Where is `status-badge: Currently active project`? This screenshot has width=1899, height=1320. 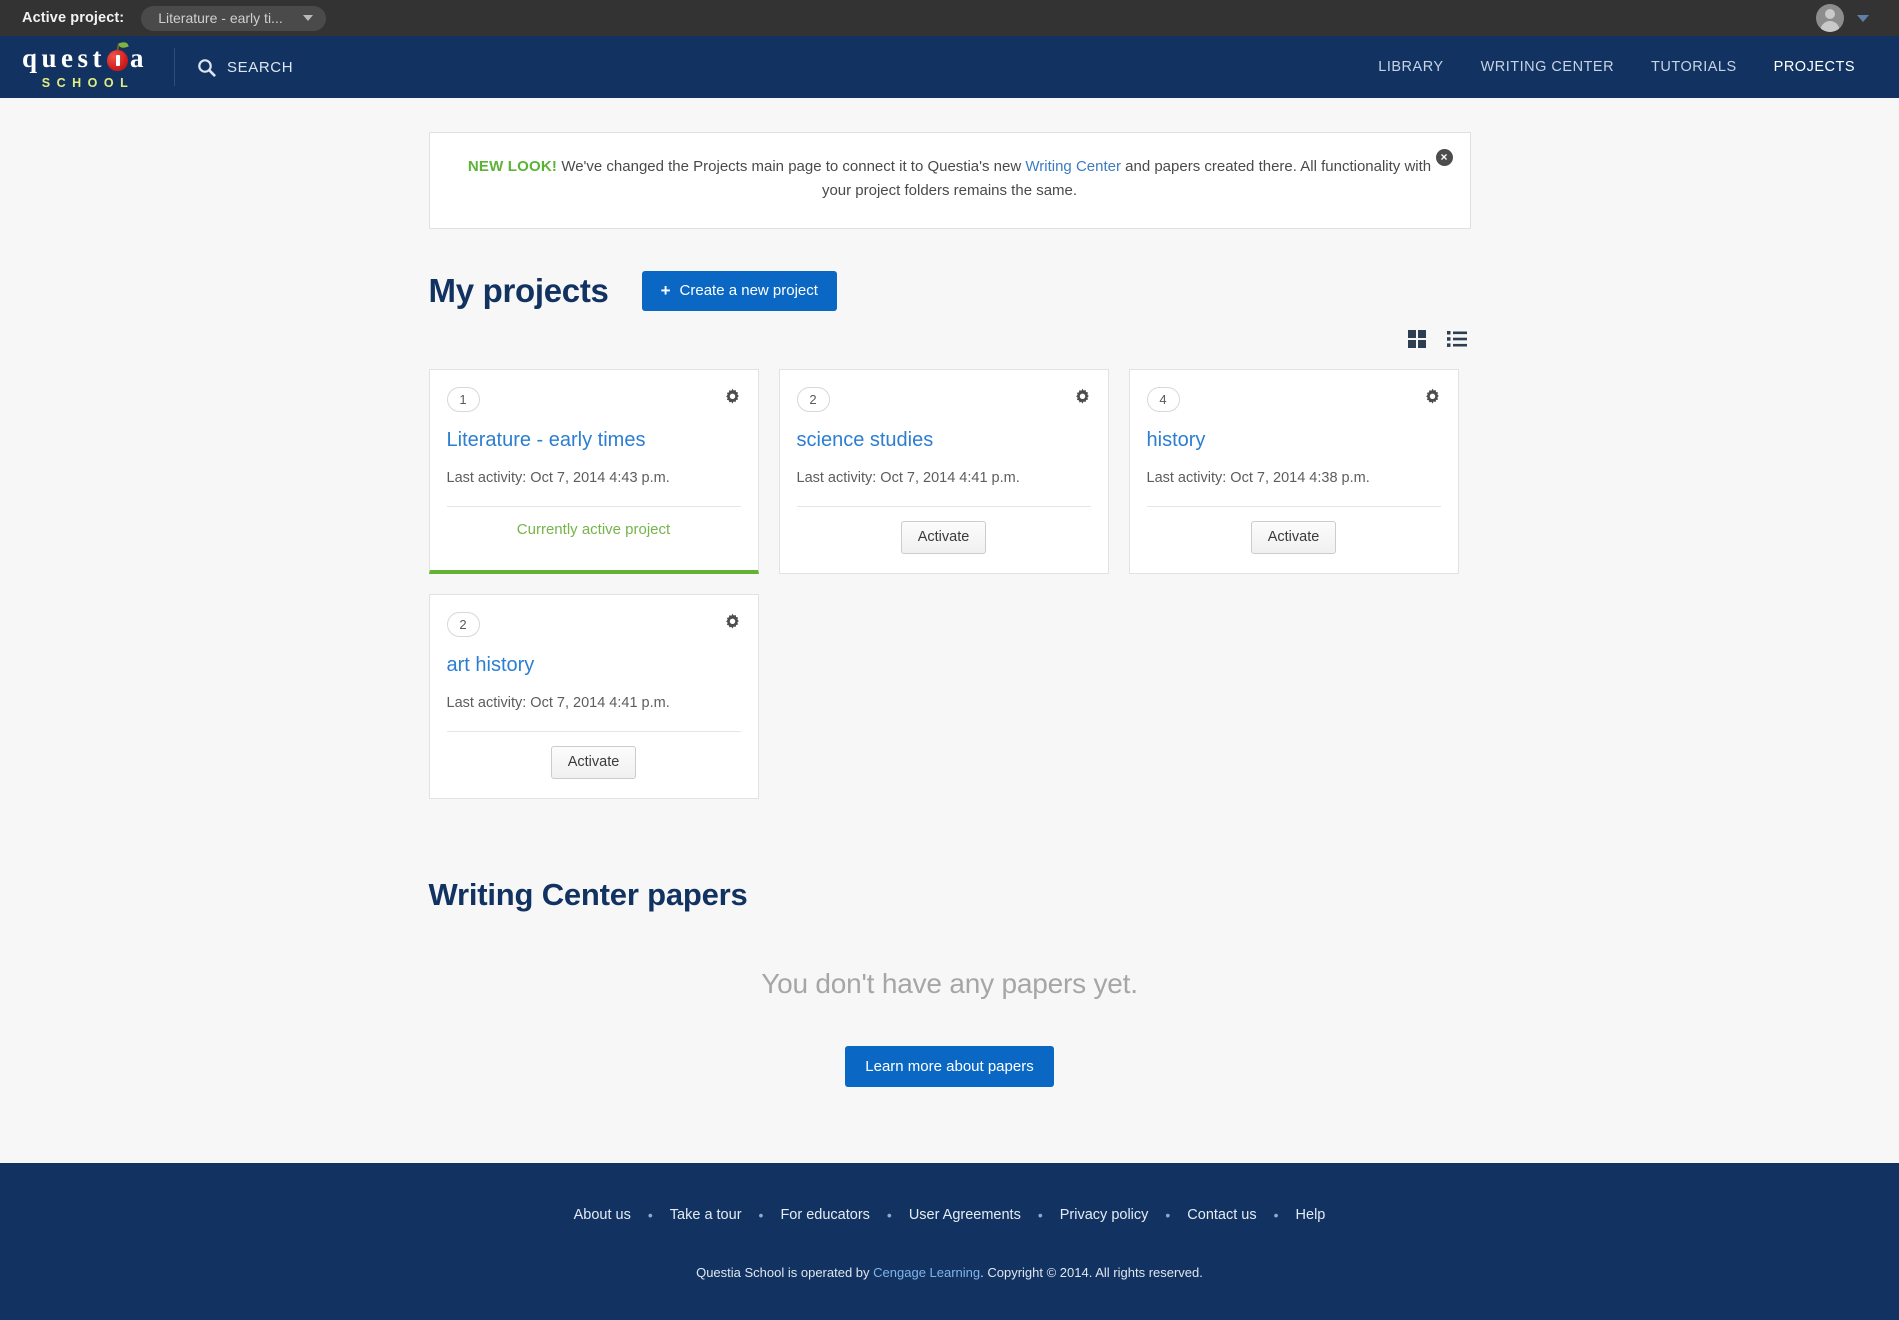 status-badge: Currently active project is located at coordinates (593, 529).